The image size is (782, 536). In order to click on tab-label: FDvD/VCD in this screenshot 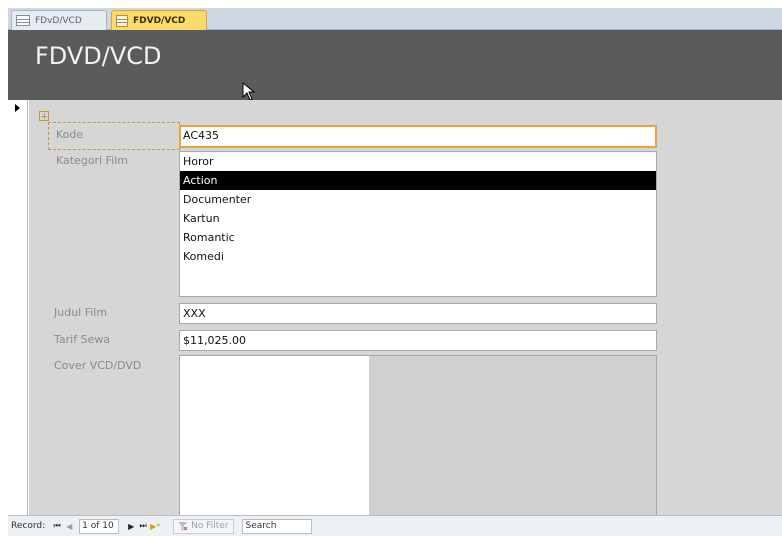, I will do `click(58, 20)`.